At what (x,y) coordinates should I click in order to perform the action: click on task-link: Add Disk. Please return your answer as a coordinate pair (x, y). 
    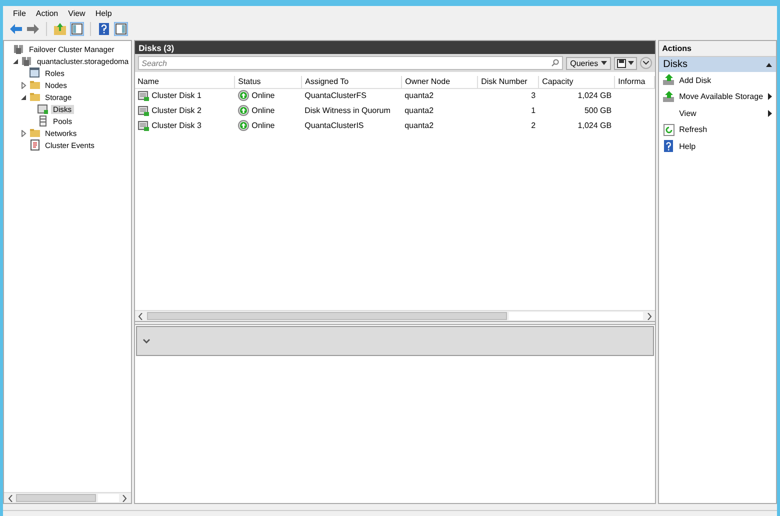
    Looking at the image, I should click on (717, 80).